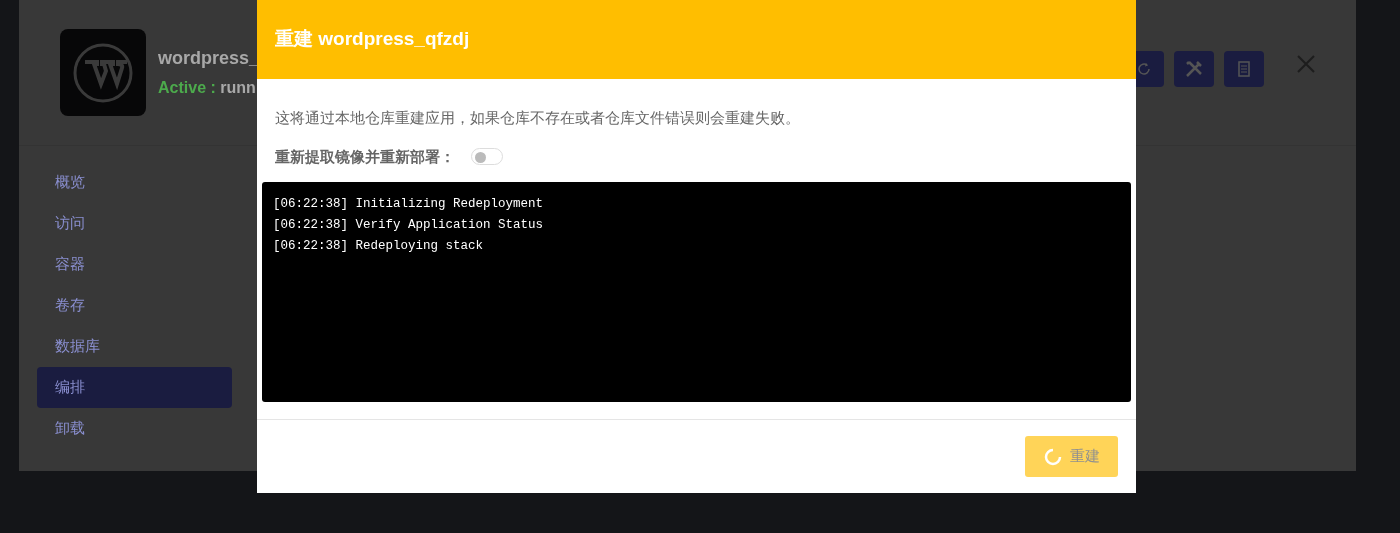 The width and height of the screenshot is (1400, 533). What do you see at coordinates (372, 39) in the screenshot?
I see `dialog-title: 重建 wordpress_qfzdj` at bounding box center [372, 39].